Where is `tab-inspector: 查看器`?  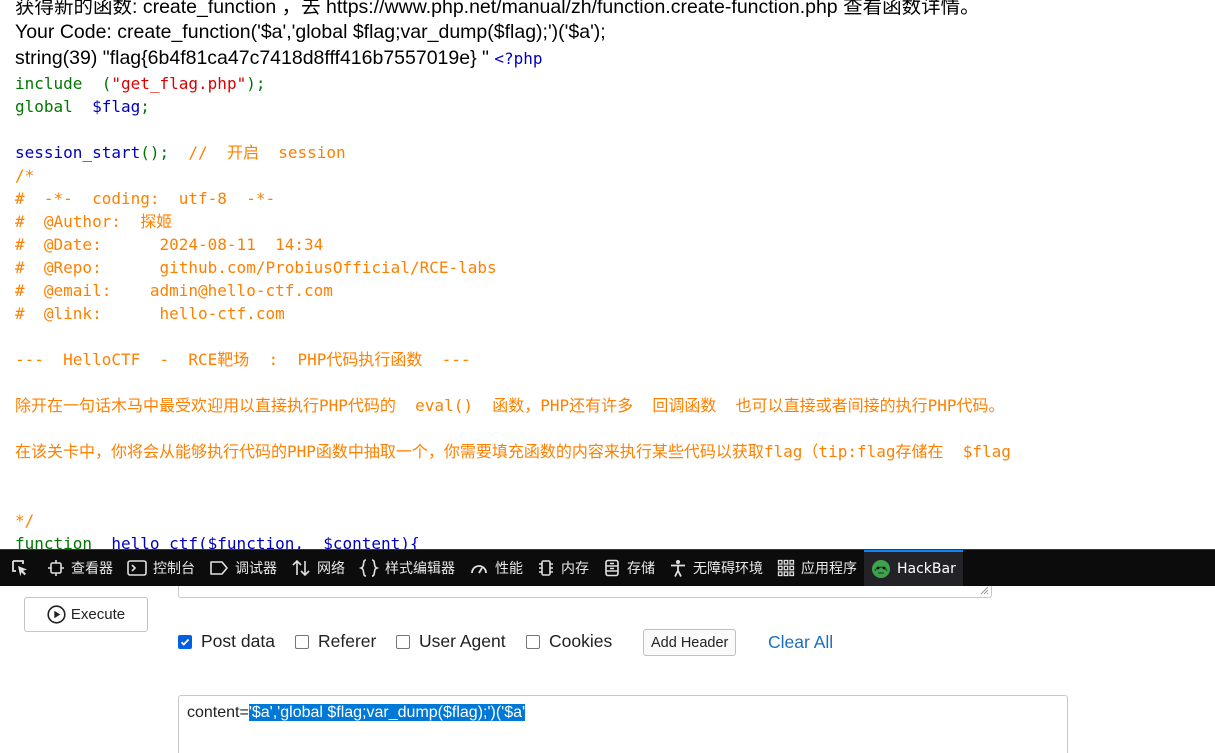 tab-inspector: 查看器 is located at coordinates (80, 568).